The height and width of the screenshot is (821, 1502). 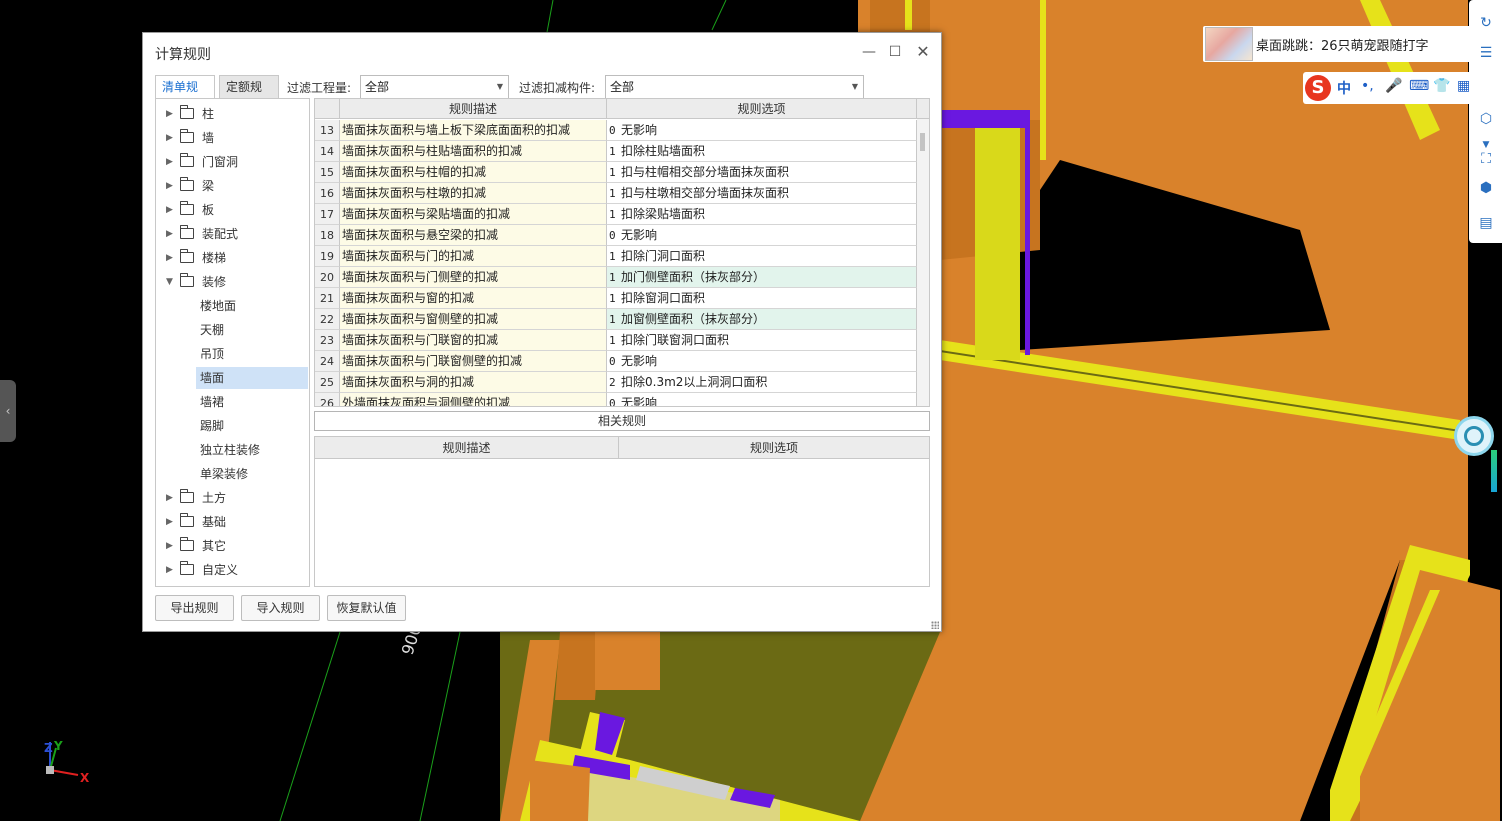 What do you see at coordinates (169, 282) in the screenshot?
I see `collapse-arrow-icon: ▼` at bounding box center [169, 282].